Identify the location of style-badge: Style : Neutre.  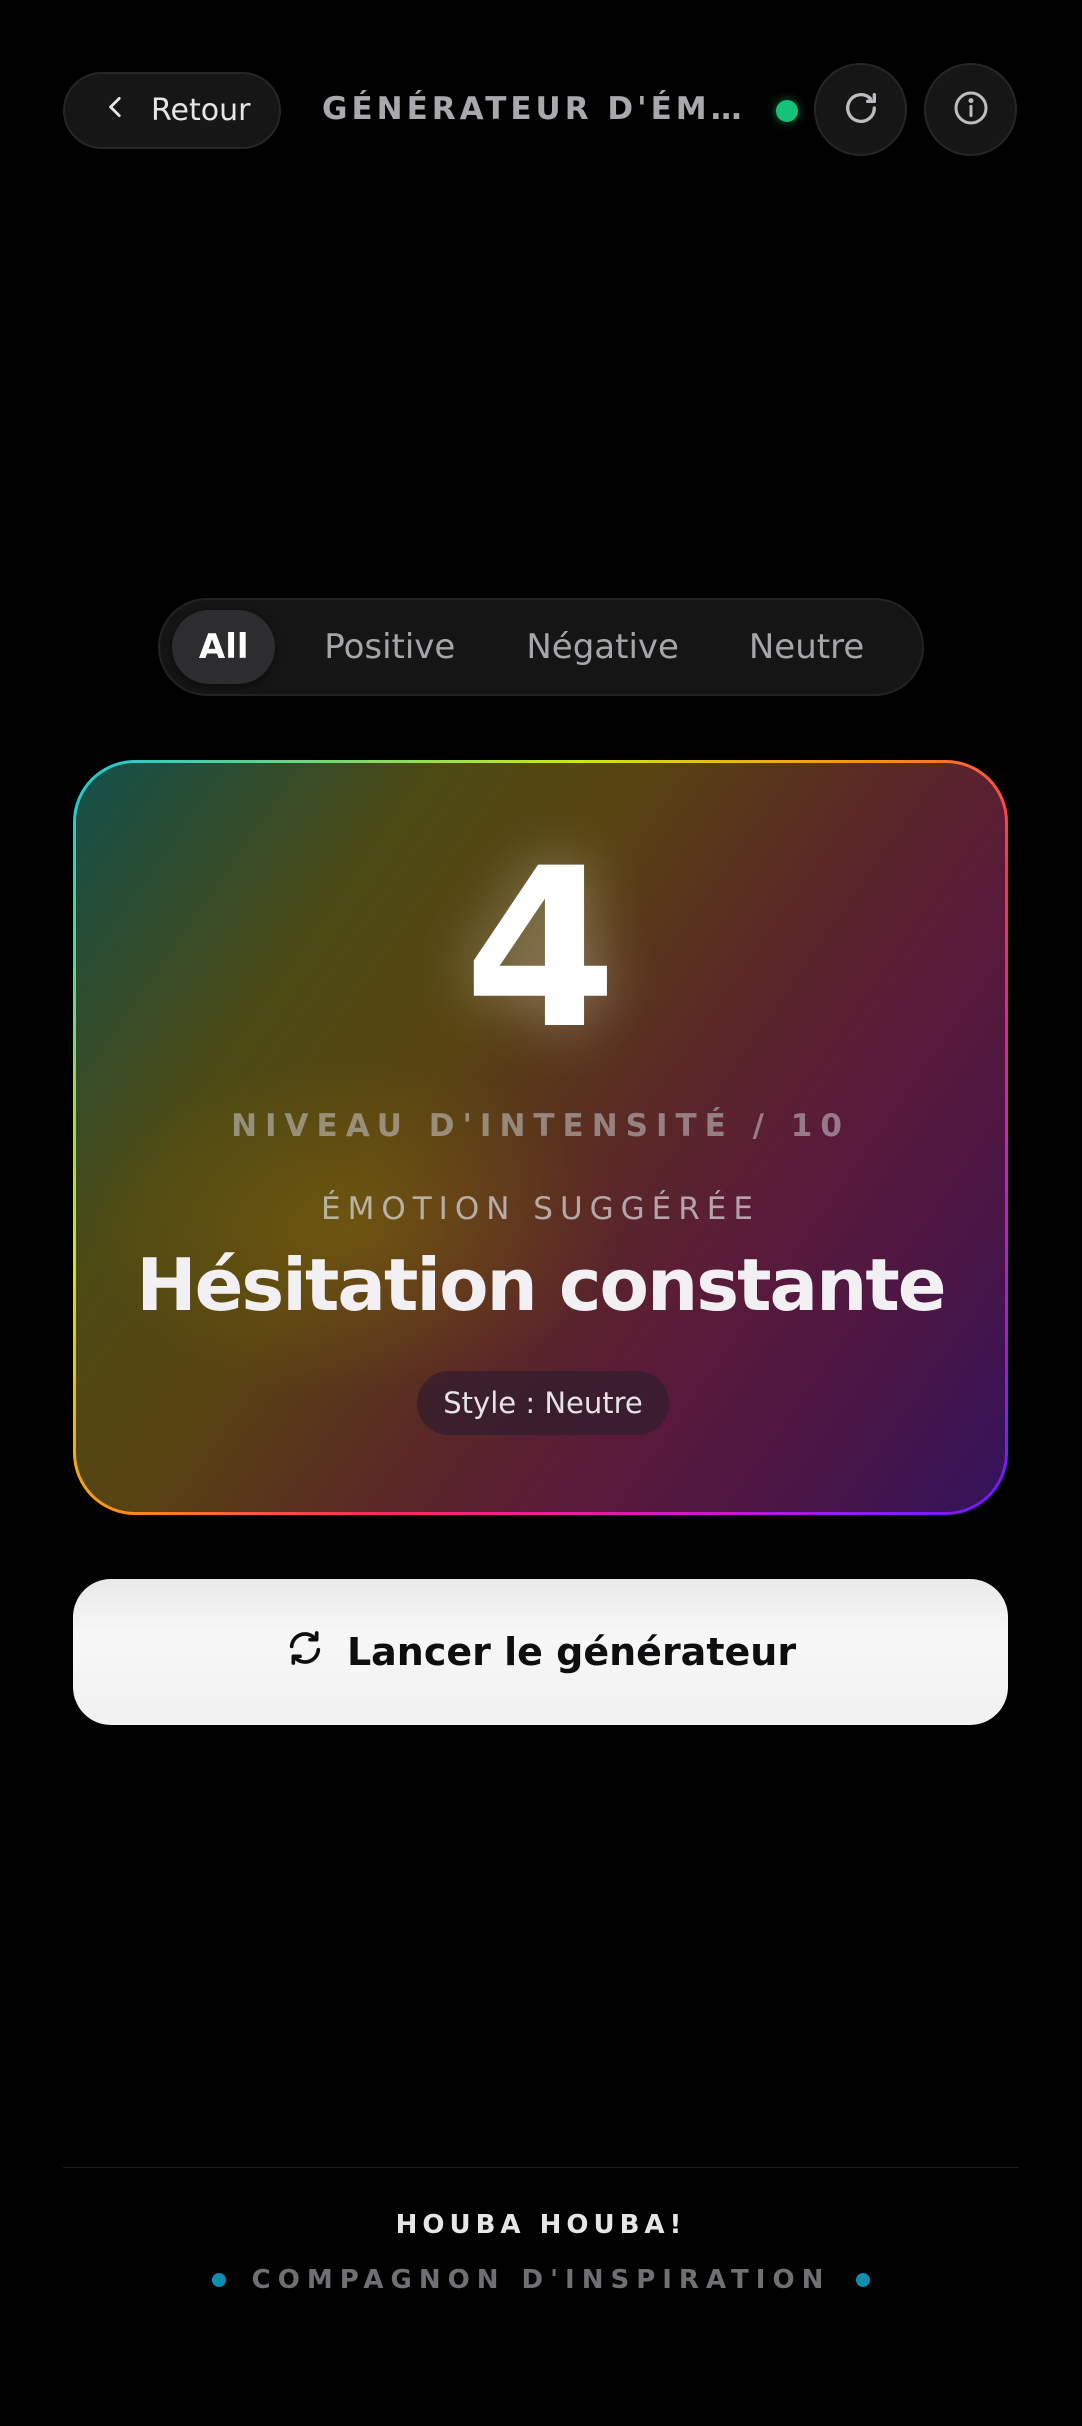
(543, 1403).